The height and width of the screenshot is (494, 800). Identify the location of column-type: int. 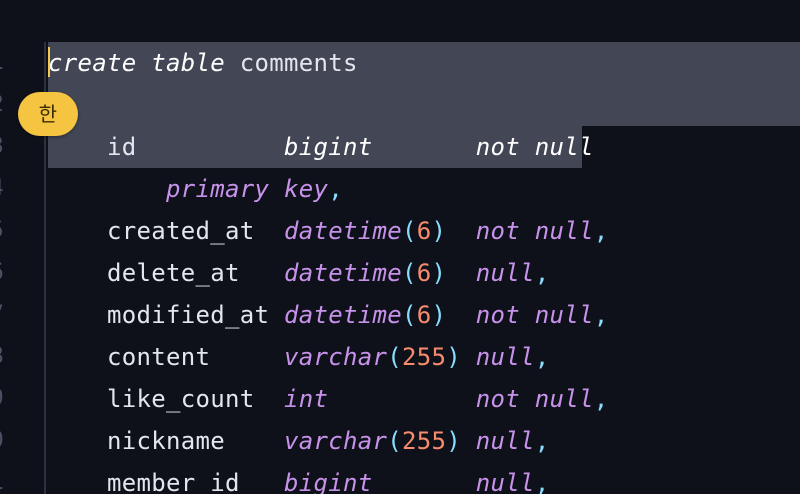
(306, 399).